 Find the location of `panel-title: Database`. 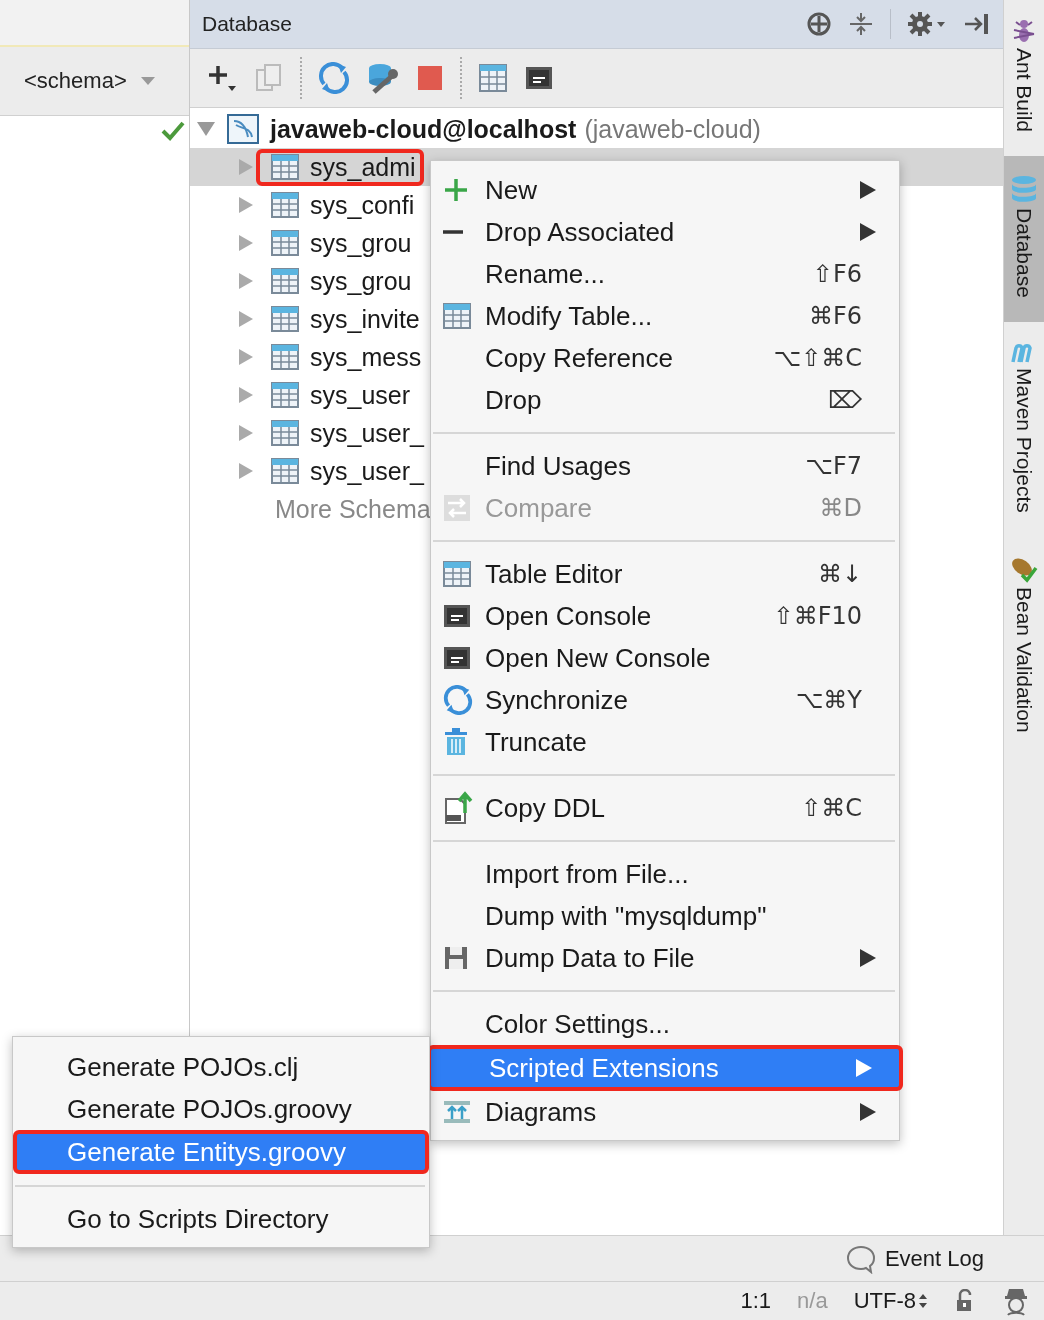

panel-title: Database is located at coordinates (247, 24).